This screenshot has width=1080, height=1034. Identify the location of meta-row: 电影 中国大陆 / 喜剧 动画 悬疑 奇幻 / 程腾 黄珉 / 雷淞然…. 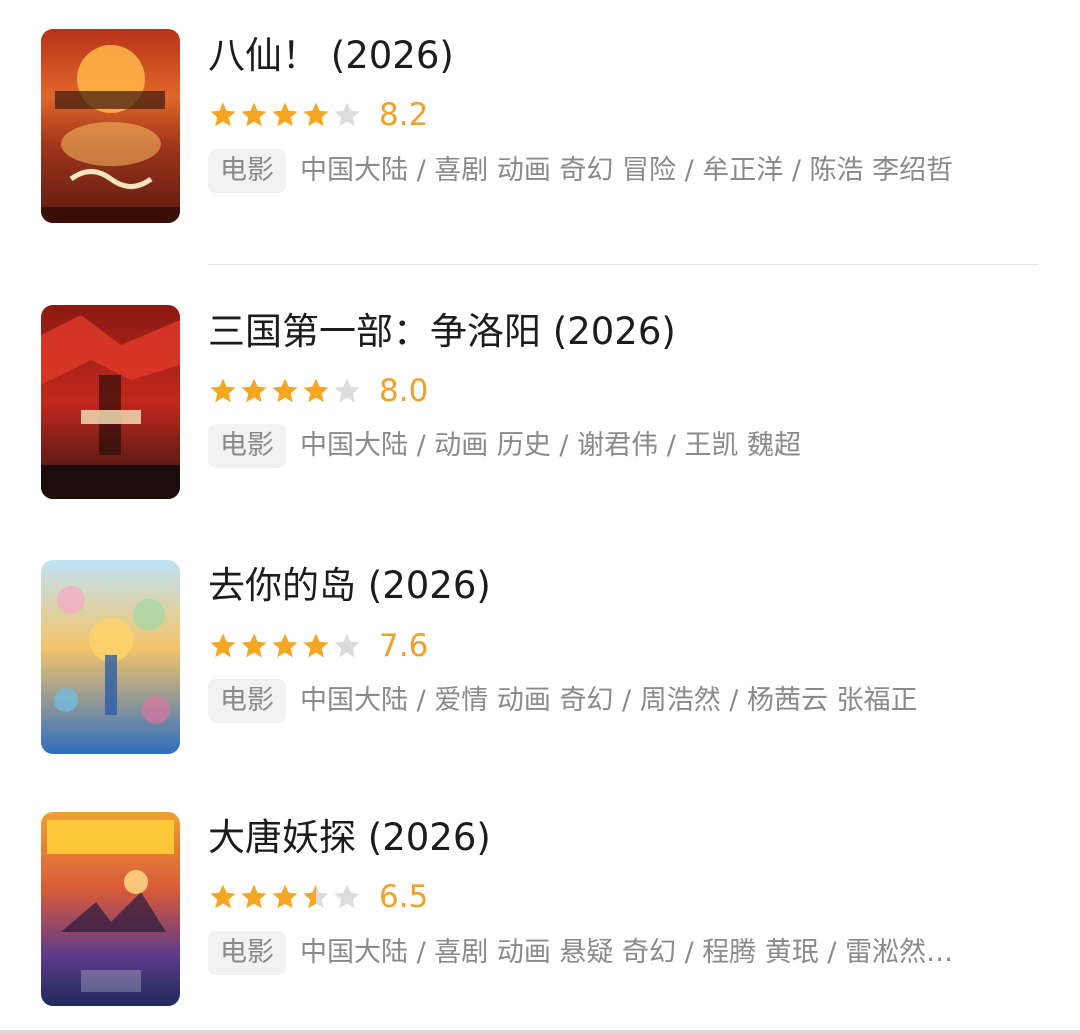
(580, 953).